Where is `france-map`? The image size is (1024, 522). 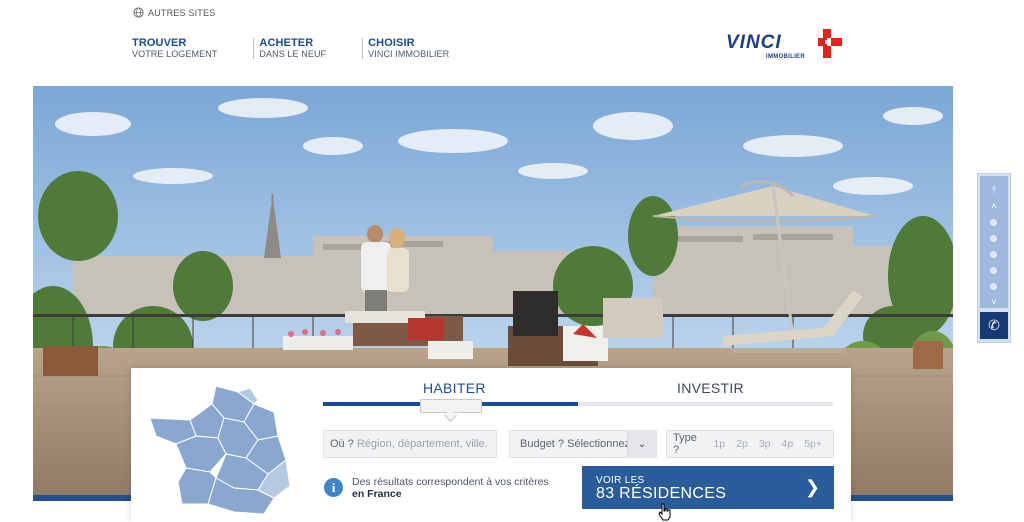
france-map is located at coordinates (218, 452).